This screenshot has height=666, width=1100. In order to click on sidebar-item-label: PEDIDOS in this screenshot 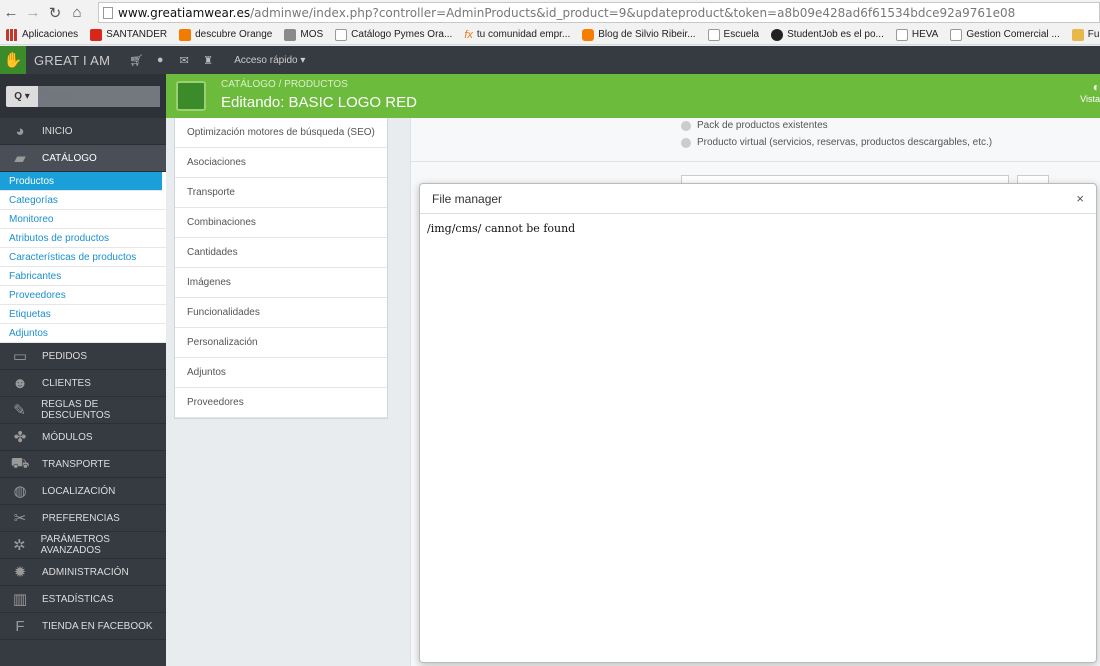, I will do `click(65, 356)`.